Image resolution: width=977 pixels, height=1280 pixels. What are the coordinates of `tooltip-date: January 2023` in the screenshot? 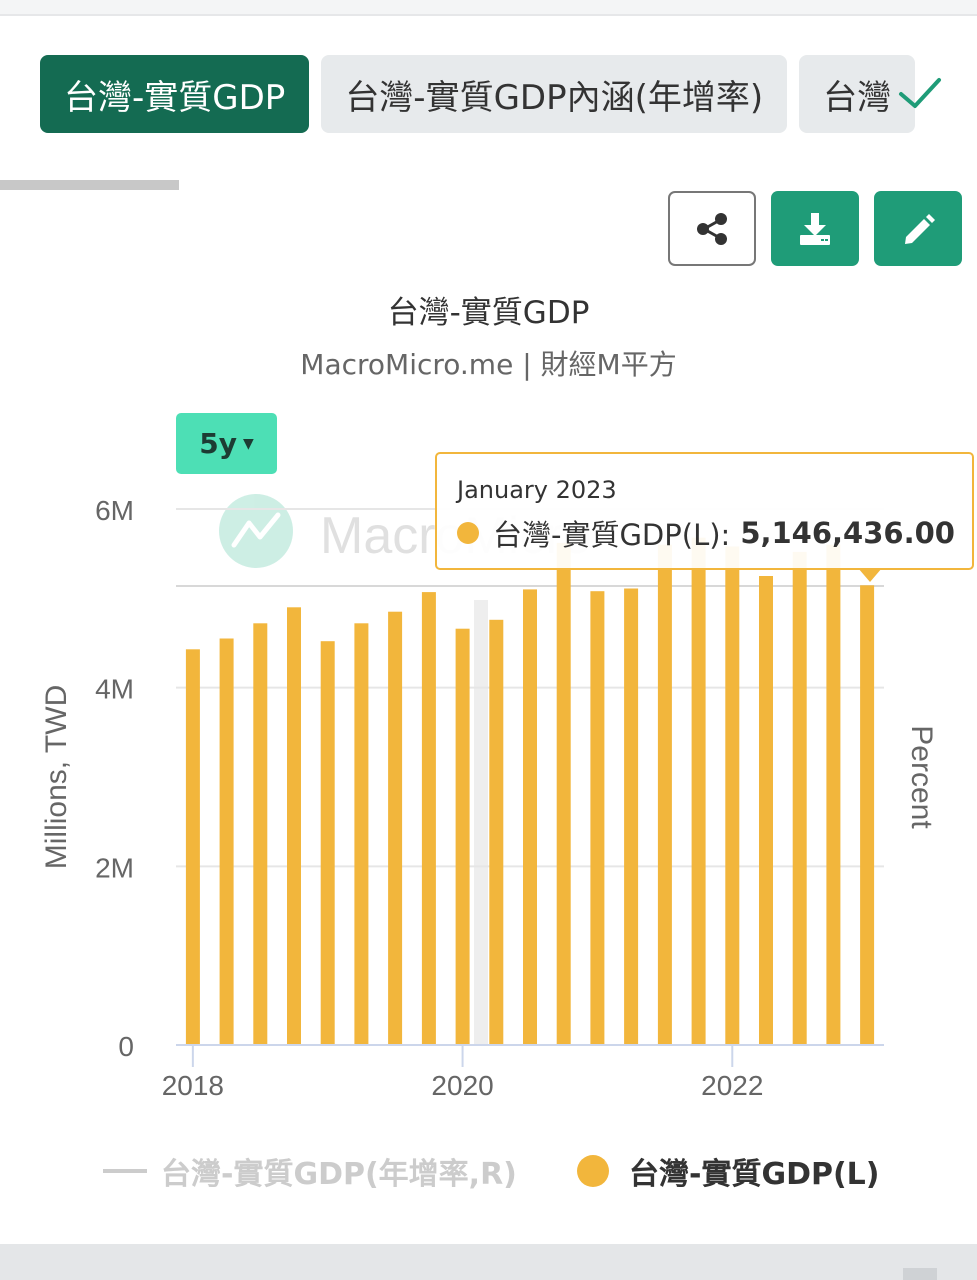 It's located at (537, 490).